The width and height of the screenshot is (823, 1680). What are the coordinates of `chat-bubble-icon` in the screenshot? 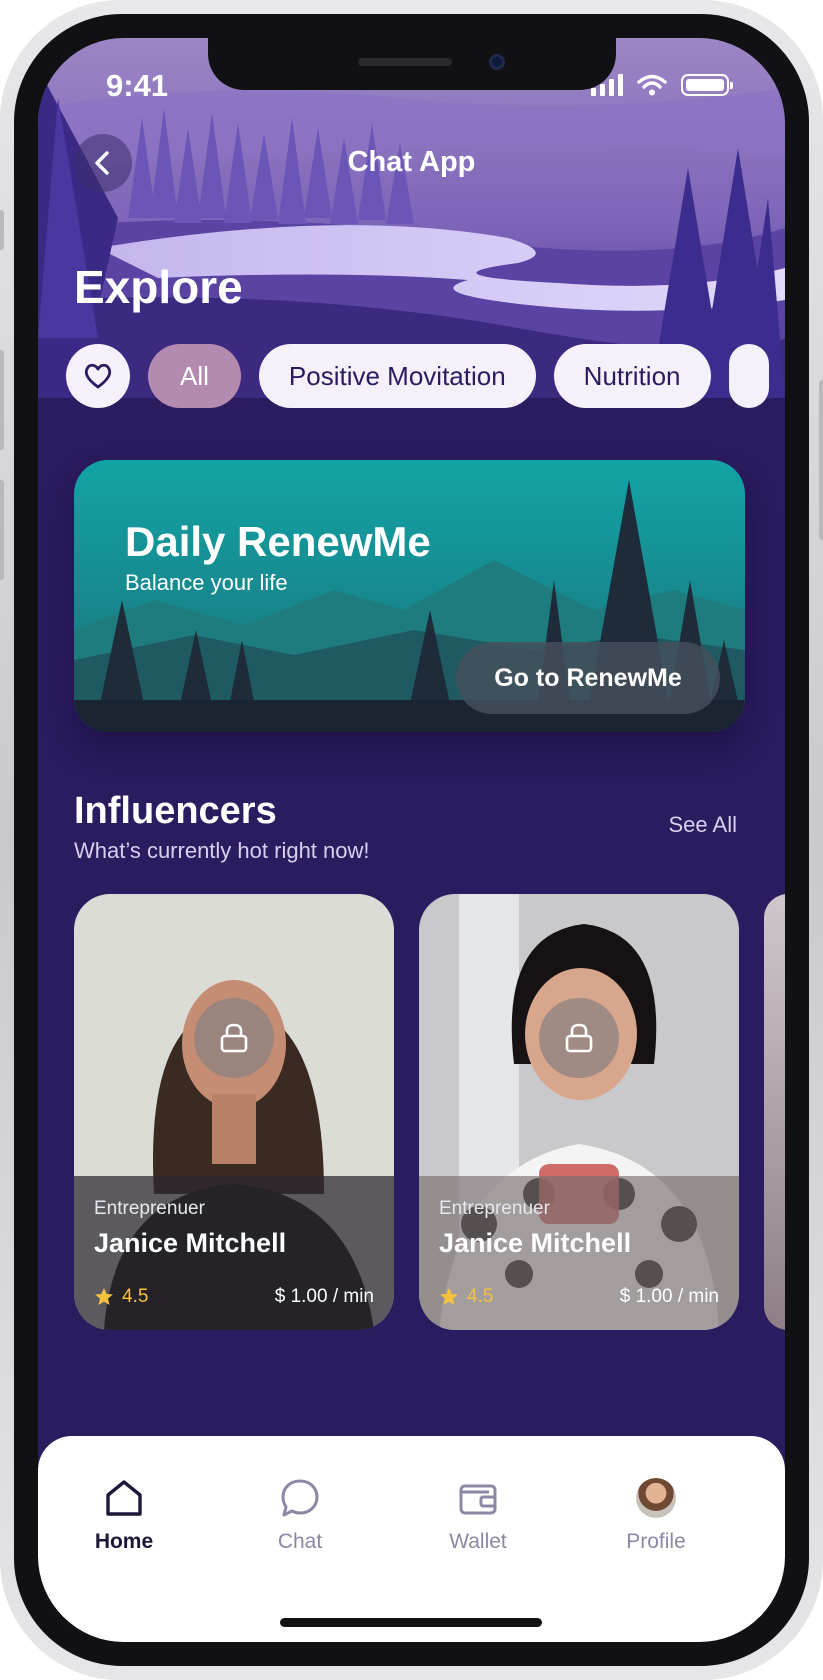 It's located at (300, 1498).